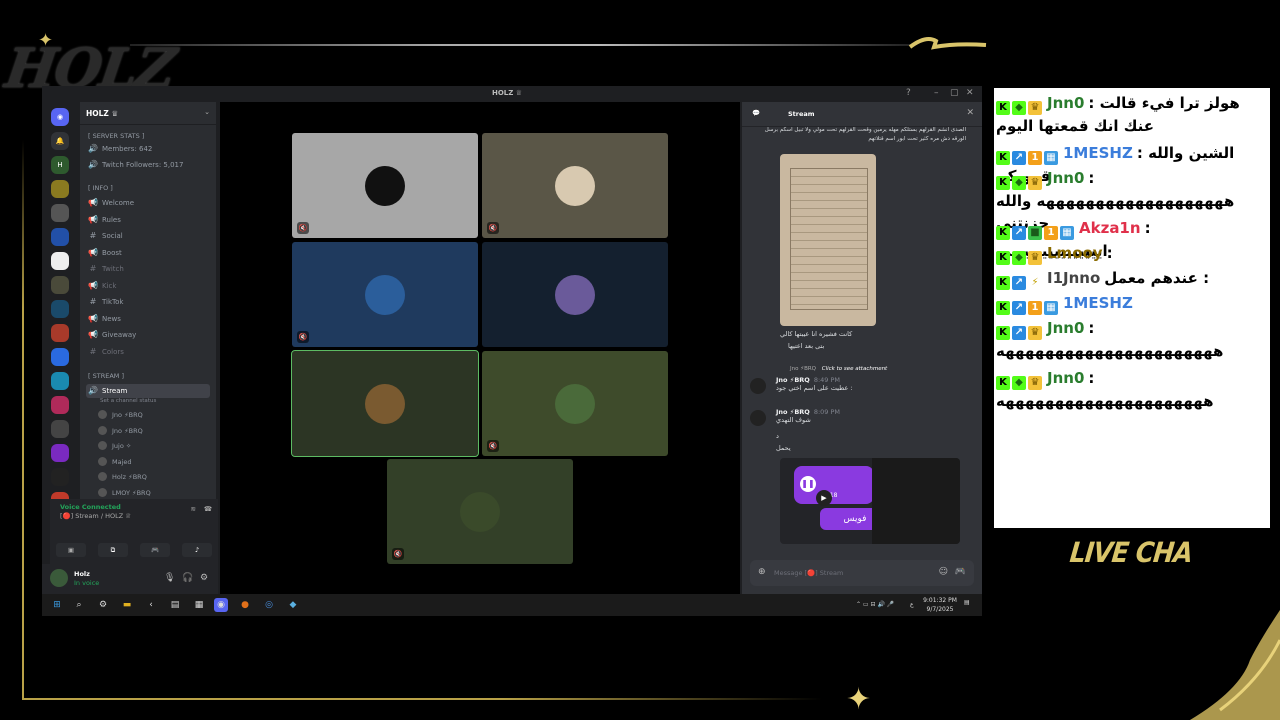 This screenshot has width=1280, height=720. I want to click on activity-button: 🎮, so click(155, 550).